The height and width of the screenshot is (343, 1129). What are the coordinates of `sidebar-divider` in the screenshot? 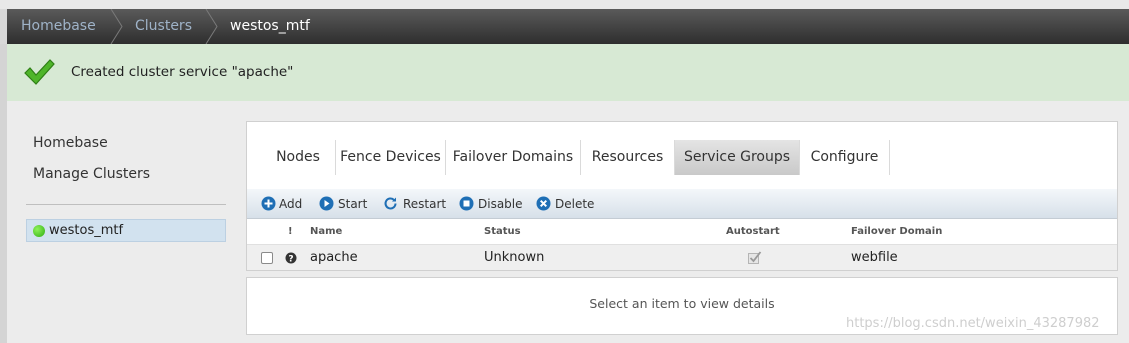 It's located at (126, 204).